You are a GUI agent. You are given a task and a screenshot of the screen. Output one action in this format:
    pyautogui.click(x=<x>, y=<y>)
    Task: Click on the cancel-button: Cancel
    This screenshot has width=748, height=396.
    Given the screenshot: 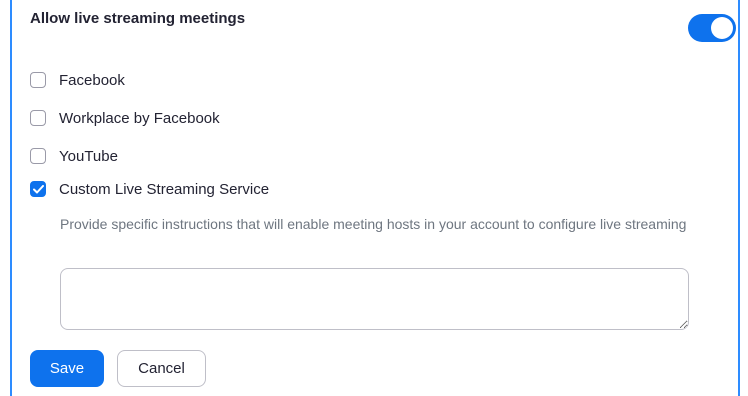 What is the action you would take?
    pyautogui.click(x=161, y=368)
    